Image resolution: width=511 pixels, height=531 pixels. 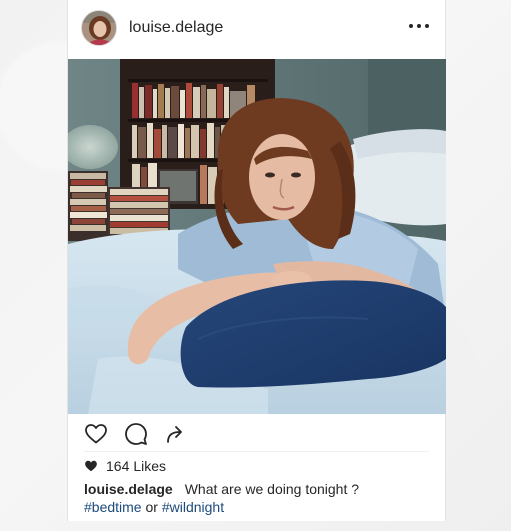 What do you see at coordinates (256, 29) in the screenshot?
I see `post-header: louise.delage` at bounding box center [256, 29].